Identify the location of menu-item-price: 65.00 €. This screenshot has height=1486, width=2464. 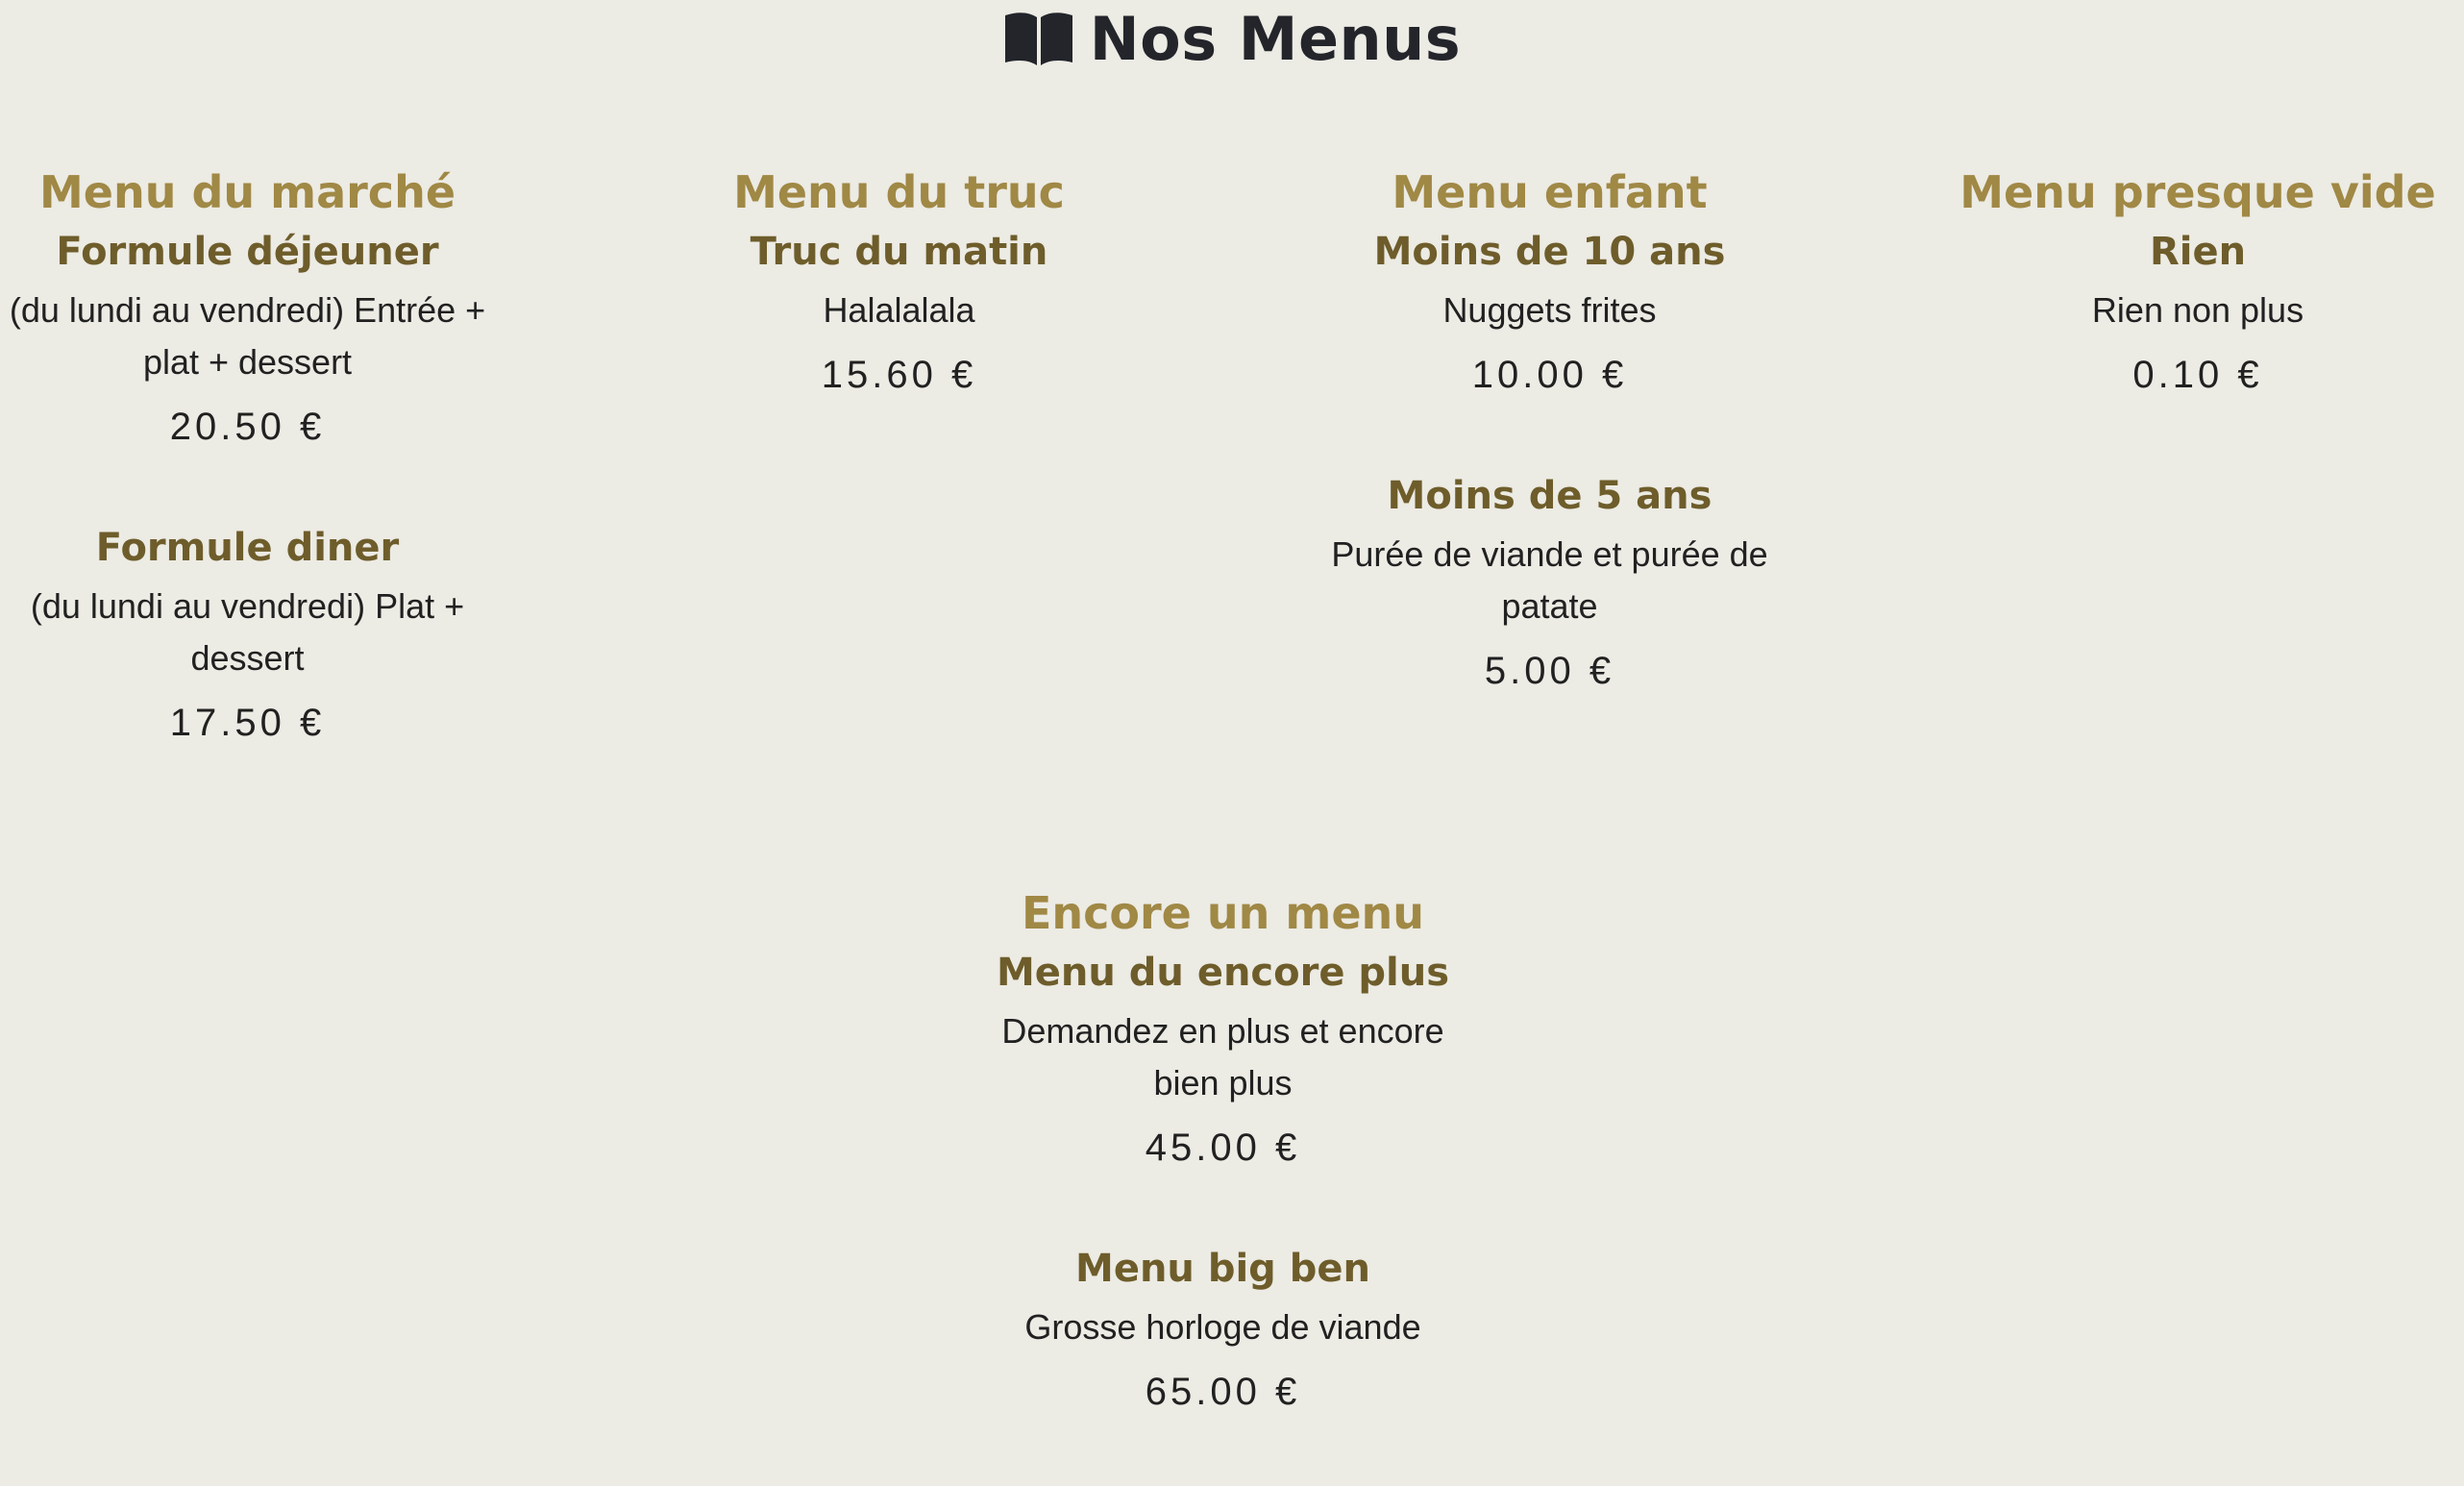
(1223, 1392).